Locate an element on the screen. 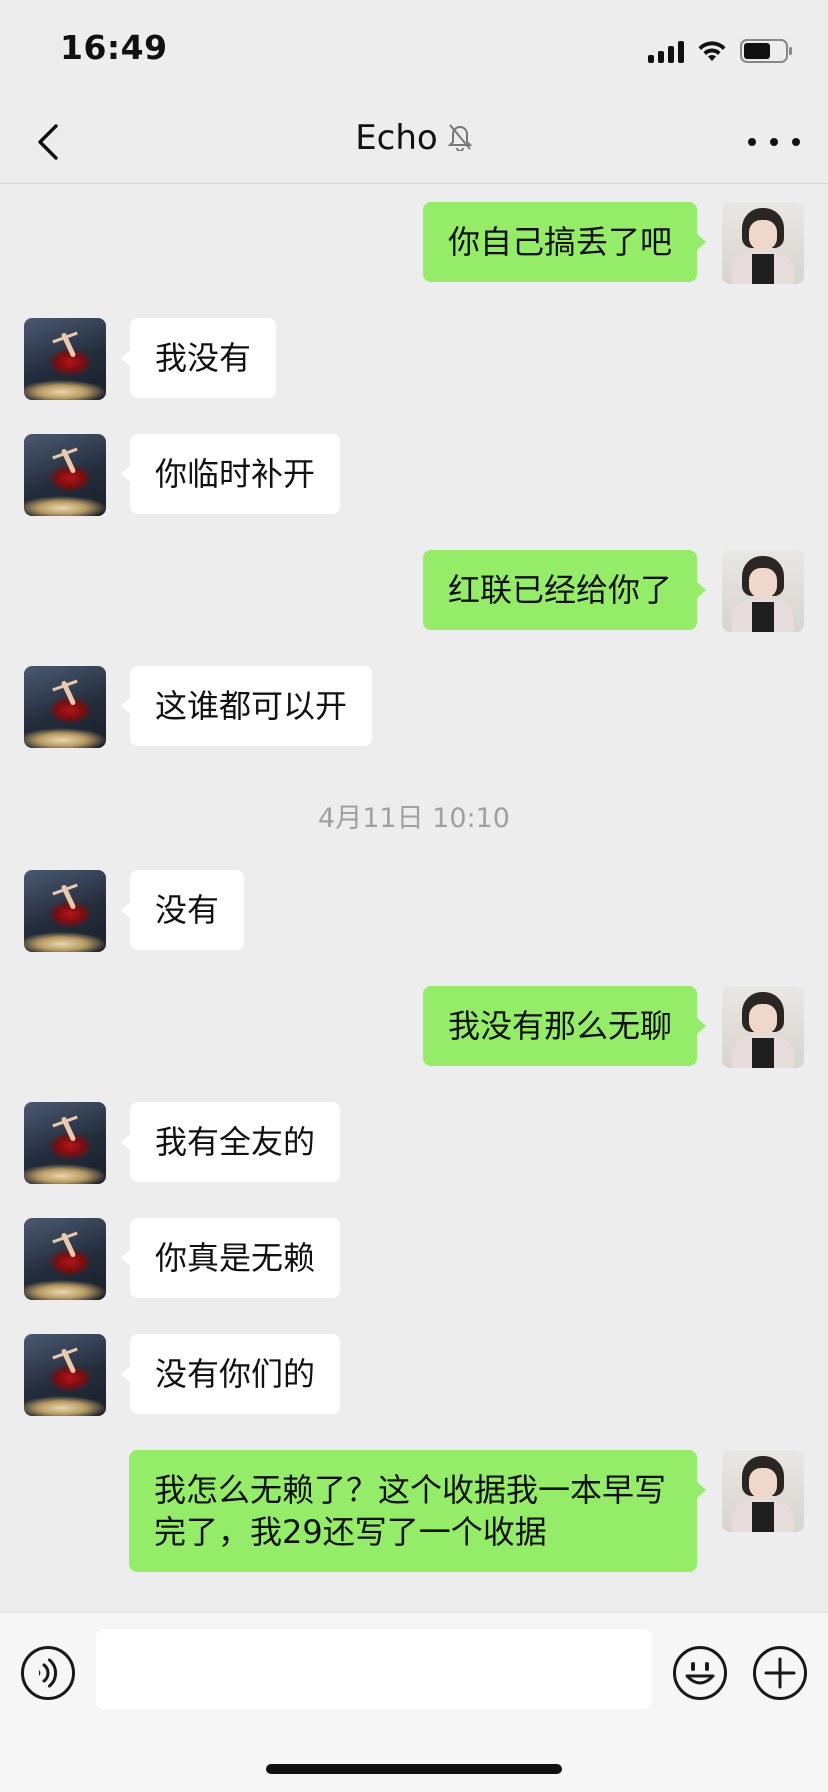 The width and height of the screenshot is (828, 1792). emoji-icon is located at coordinates (700, 1673).